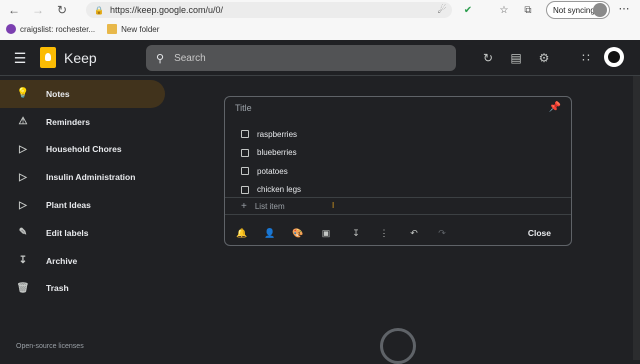  Describe the element at coordinates (50, 346) in the screenshot. I see `open-source-licenses-link: Open-source licenses` at that location.